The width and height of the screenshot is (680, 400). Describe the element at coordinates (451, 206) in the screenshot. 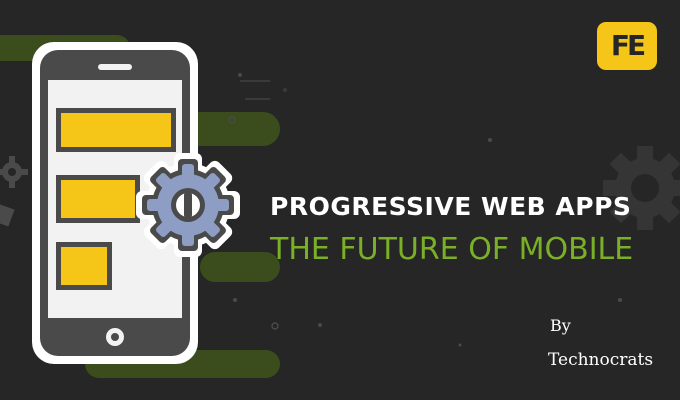

I see `headline: PROGRESSIVE WEB APPS` at that location.